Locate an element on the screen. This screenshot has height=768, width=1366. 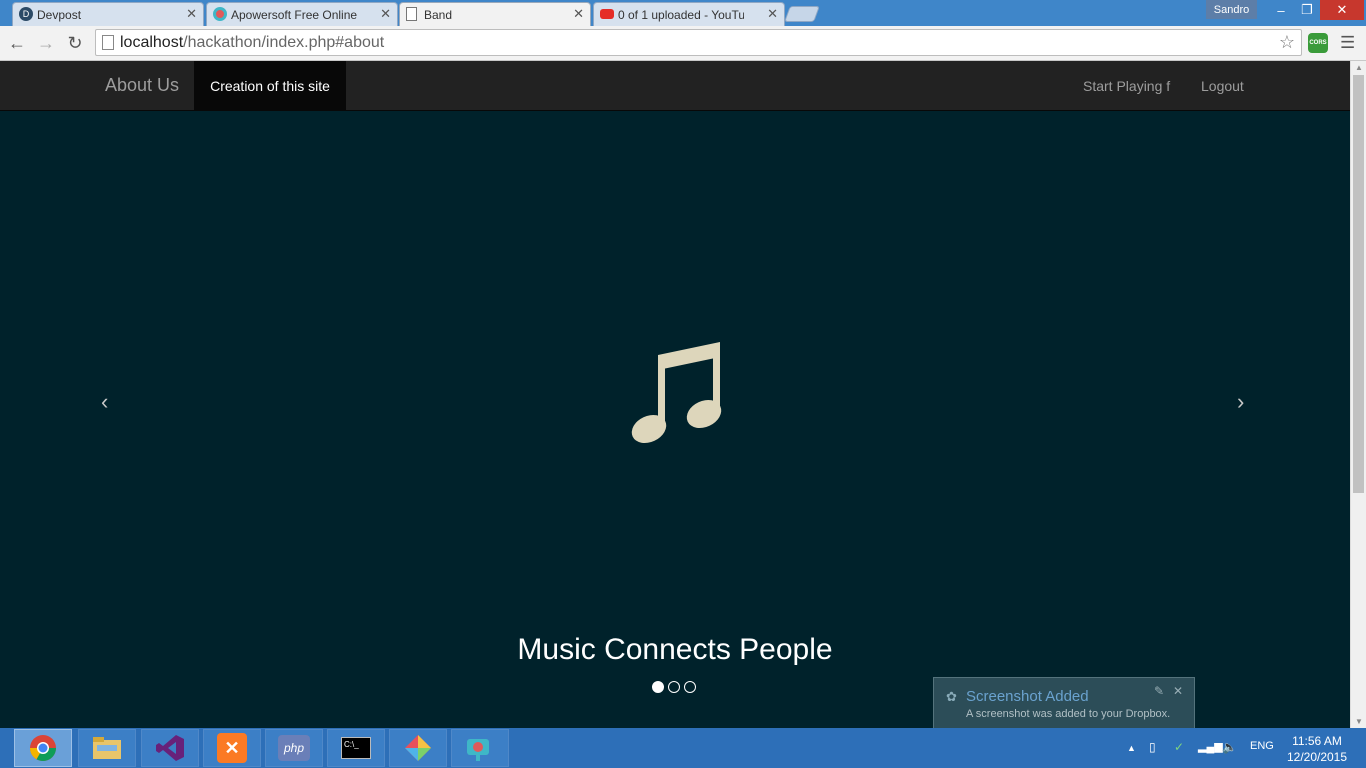
taskbar-visual-studio is located at coordinates (170, 748).